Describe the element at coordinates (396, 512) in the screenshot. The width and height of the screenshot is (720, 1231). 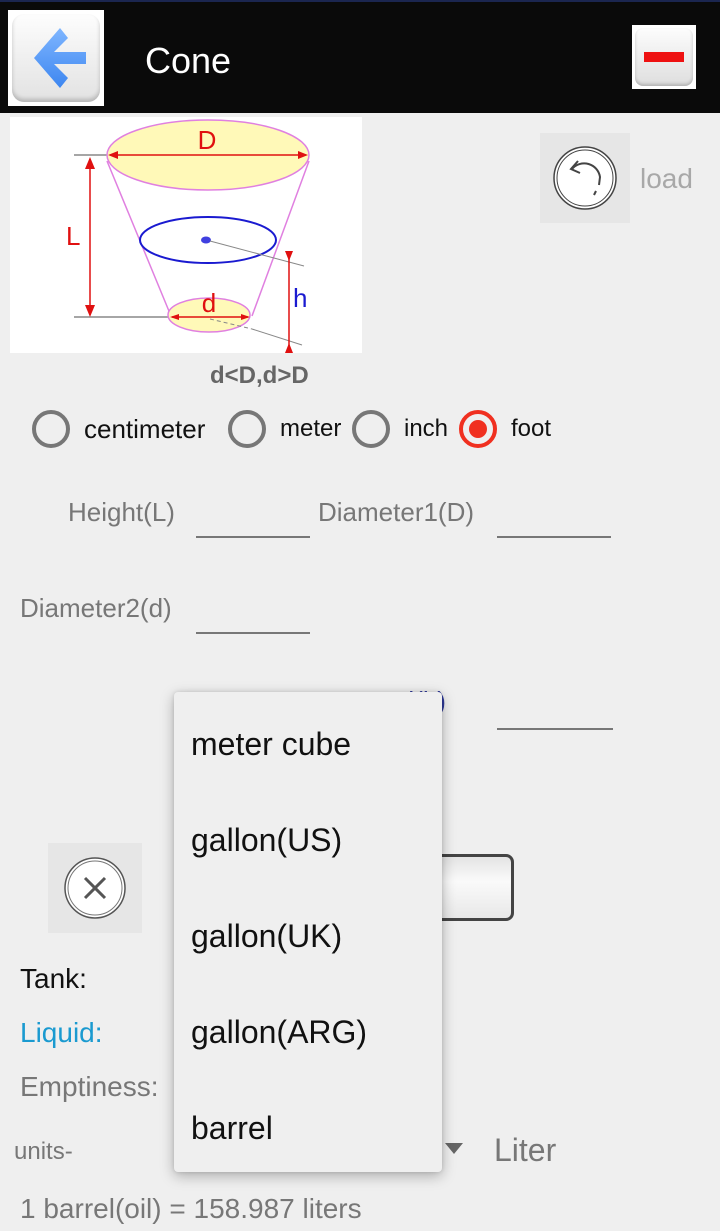
I see `diameter1-label: Diameter1(D)` at that location.